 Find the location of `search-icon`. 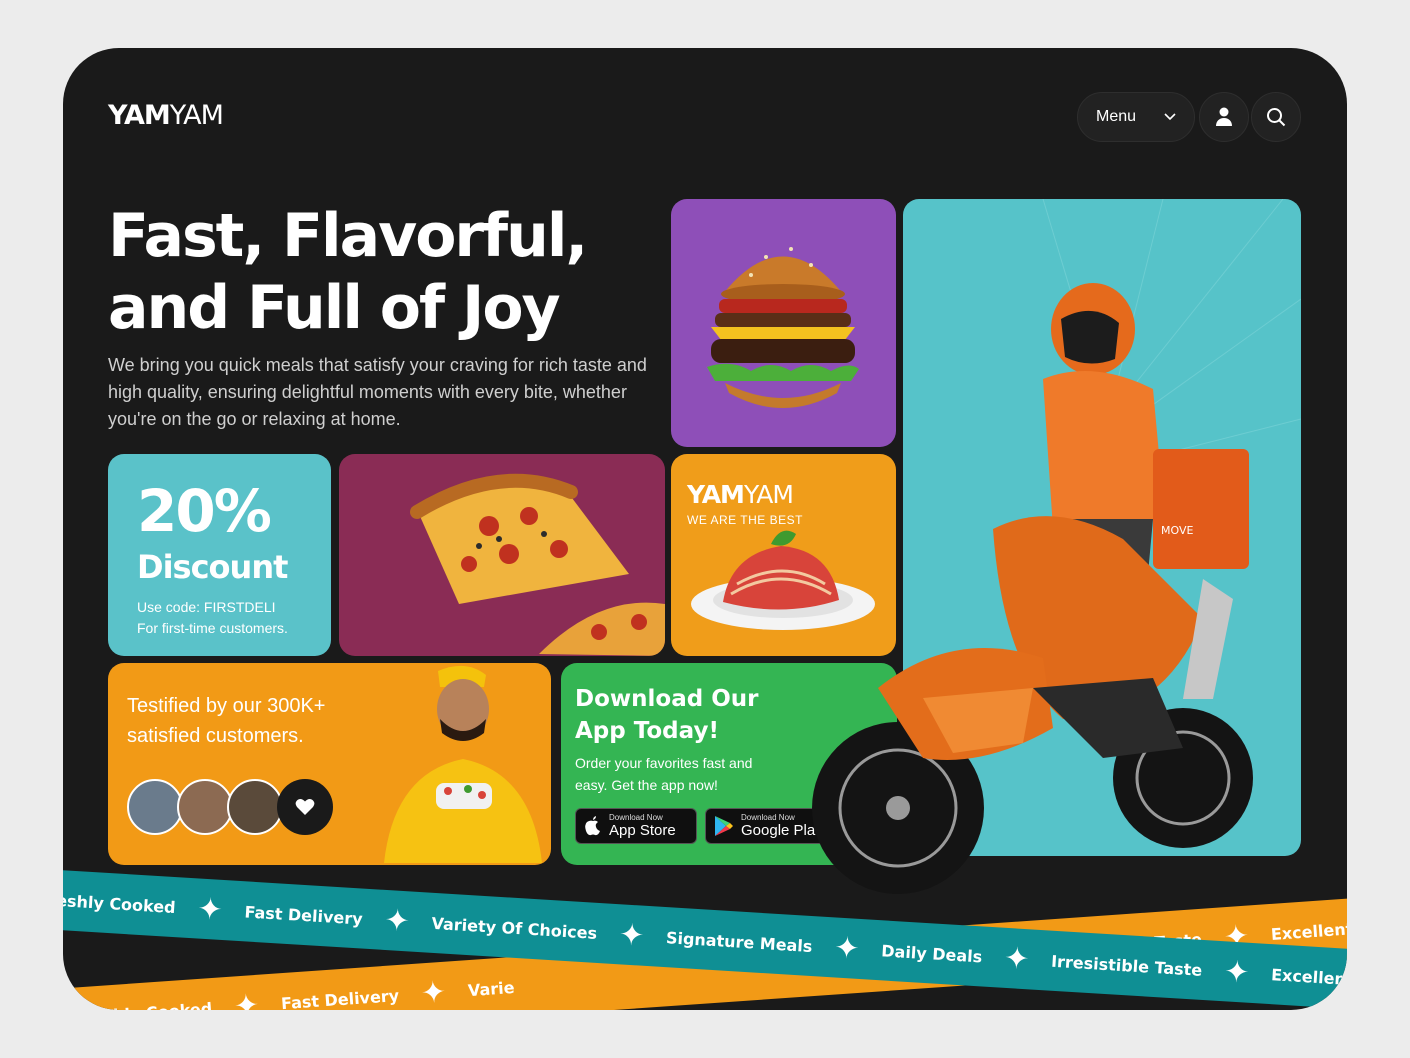

search-icon is located at coordinates (1276, 117).